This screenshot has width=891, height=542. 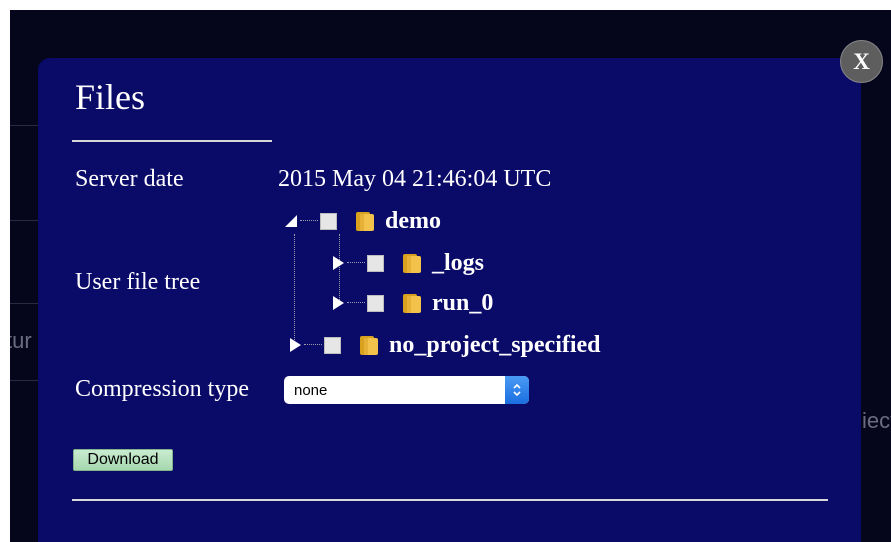 I want to click on server-date-value: 2015 May 04 21:46:04 UTC, so click(x=415, y=179).